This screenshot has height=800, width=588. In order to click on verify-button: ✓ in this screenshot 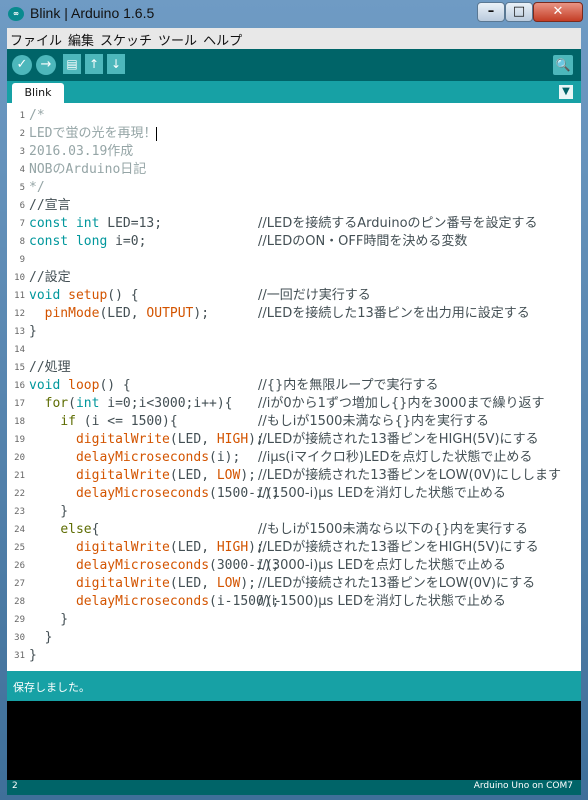, I will do `click(22, 65)`.